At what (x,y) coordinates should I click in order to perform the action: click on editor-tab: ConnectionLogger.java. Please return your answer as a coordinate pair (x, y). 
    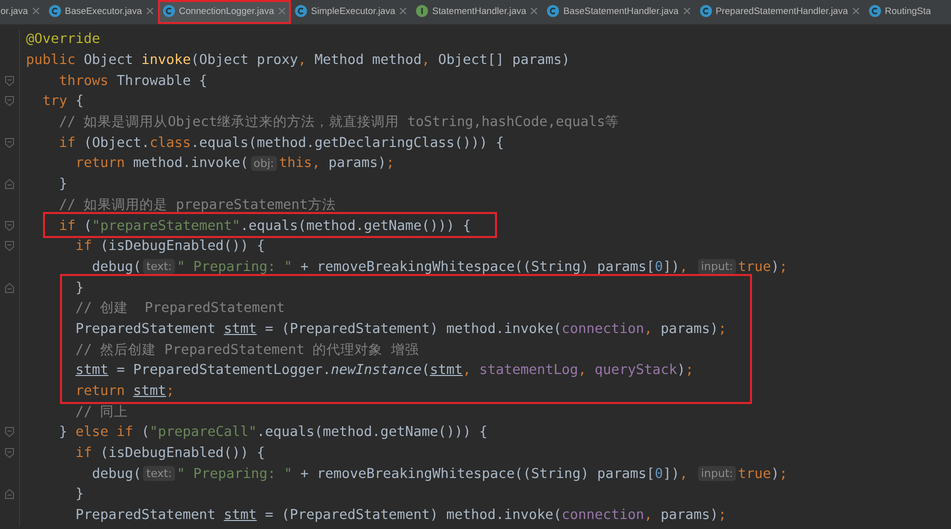
    Looking at the image, I should click on (224, 12).